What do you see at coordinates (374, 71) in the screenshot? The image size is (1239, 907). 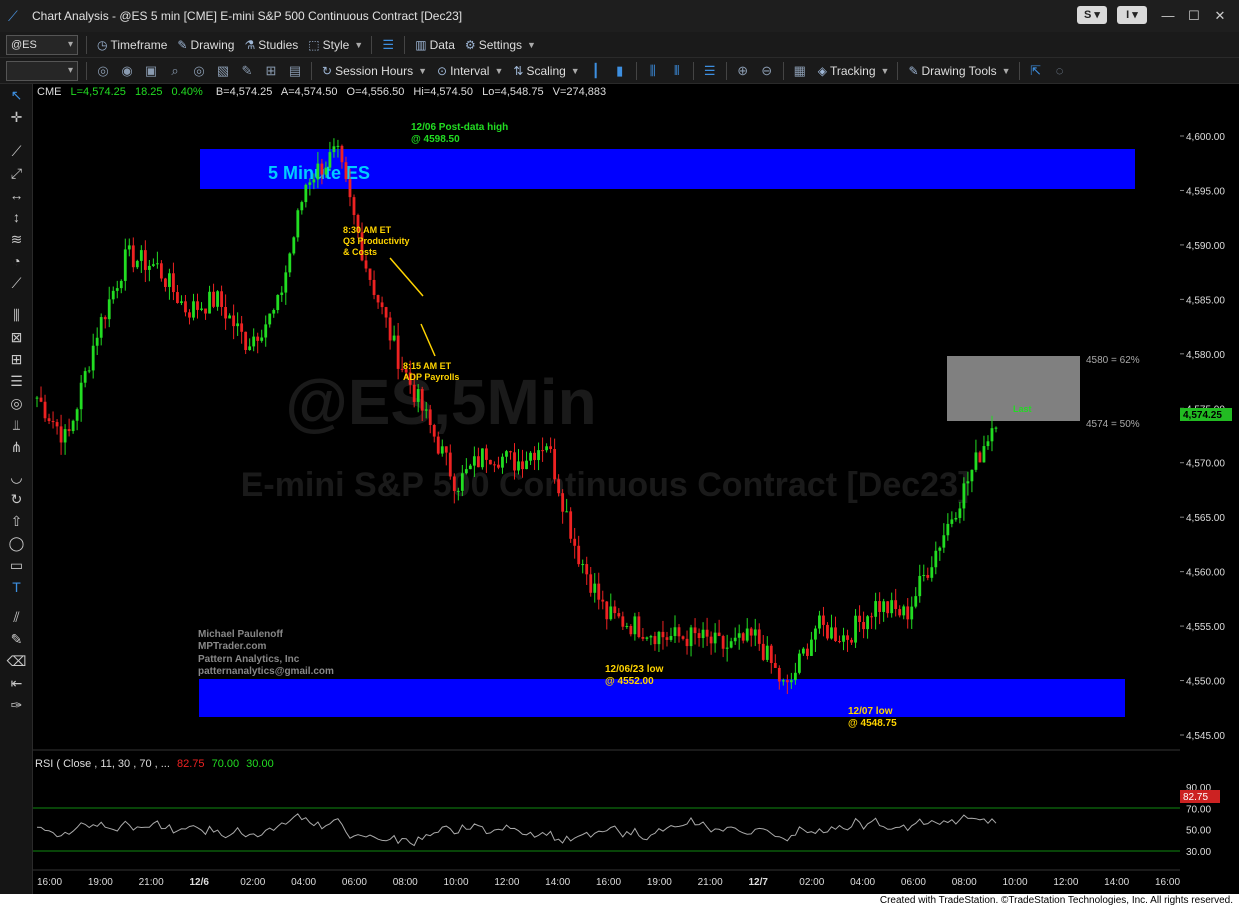 I see `session-hours-menu: ↻ Session Hours ▼` at bounding box center [374, 71].